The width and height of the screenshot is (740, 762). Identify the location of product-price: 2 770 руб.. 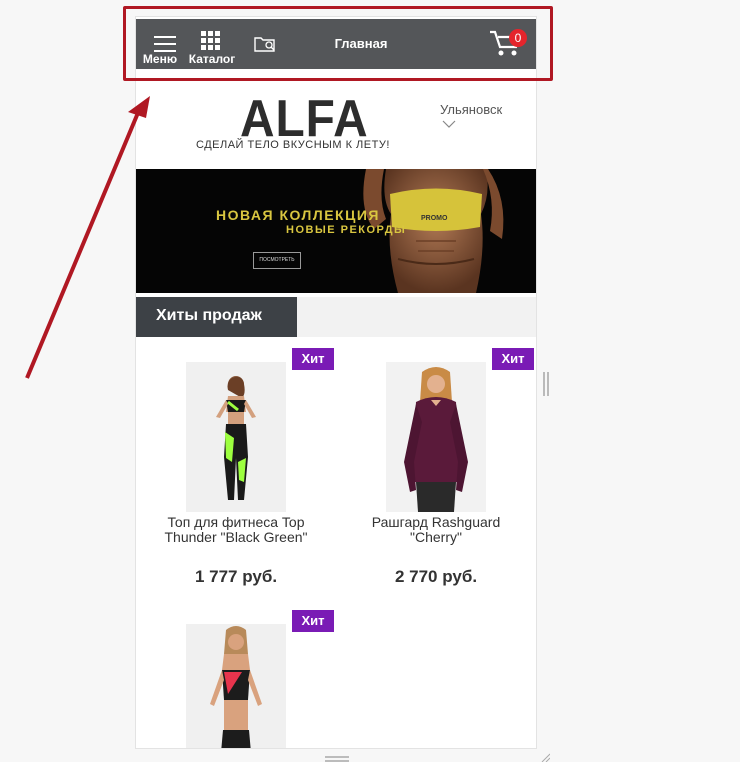
(436, 576).